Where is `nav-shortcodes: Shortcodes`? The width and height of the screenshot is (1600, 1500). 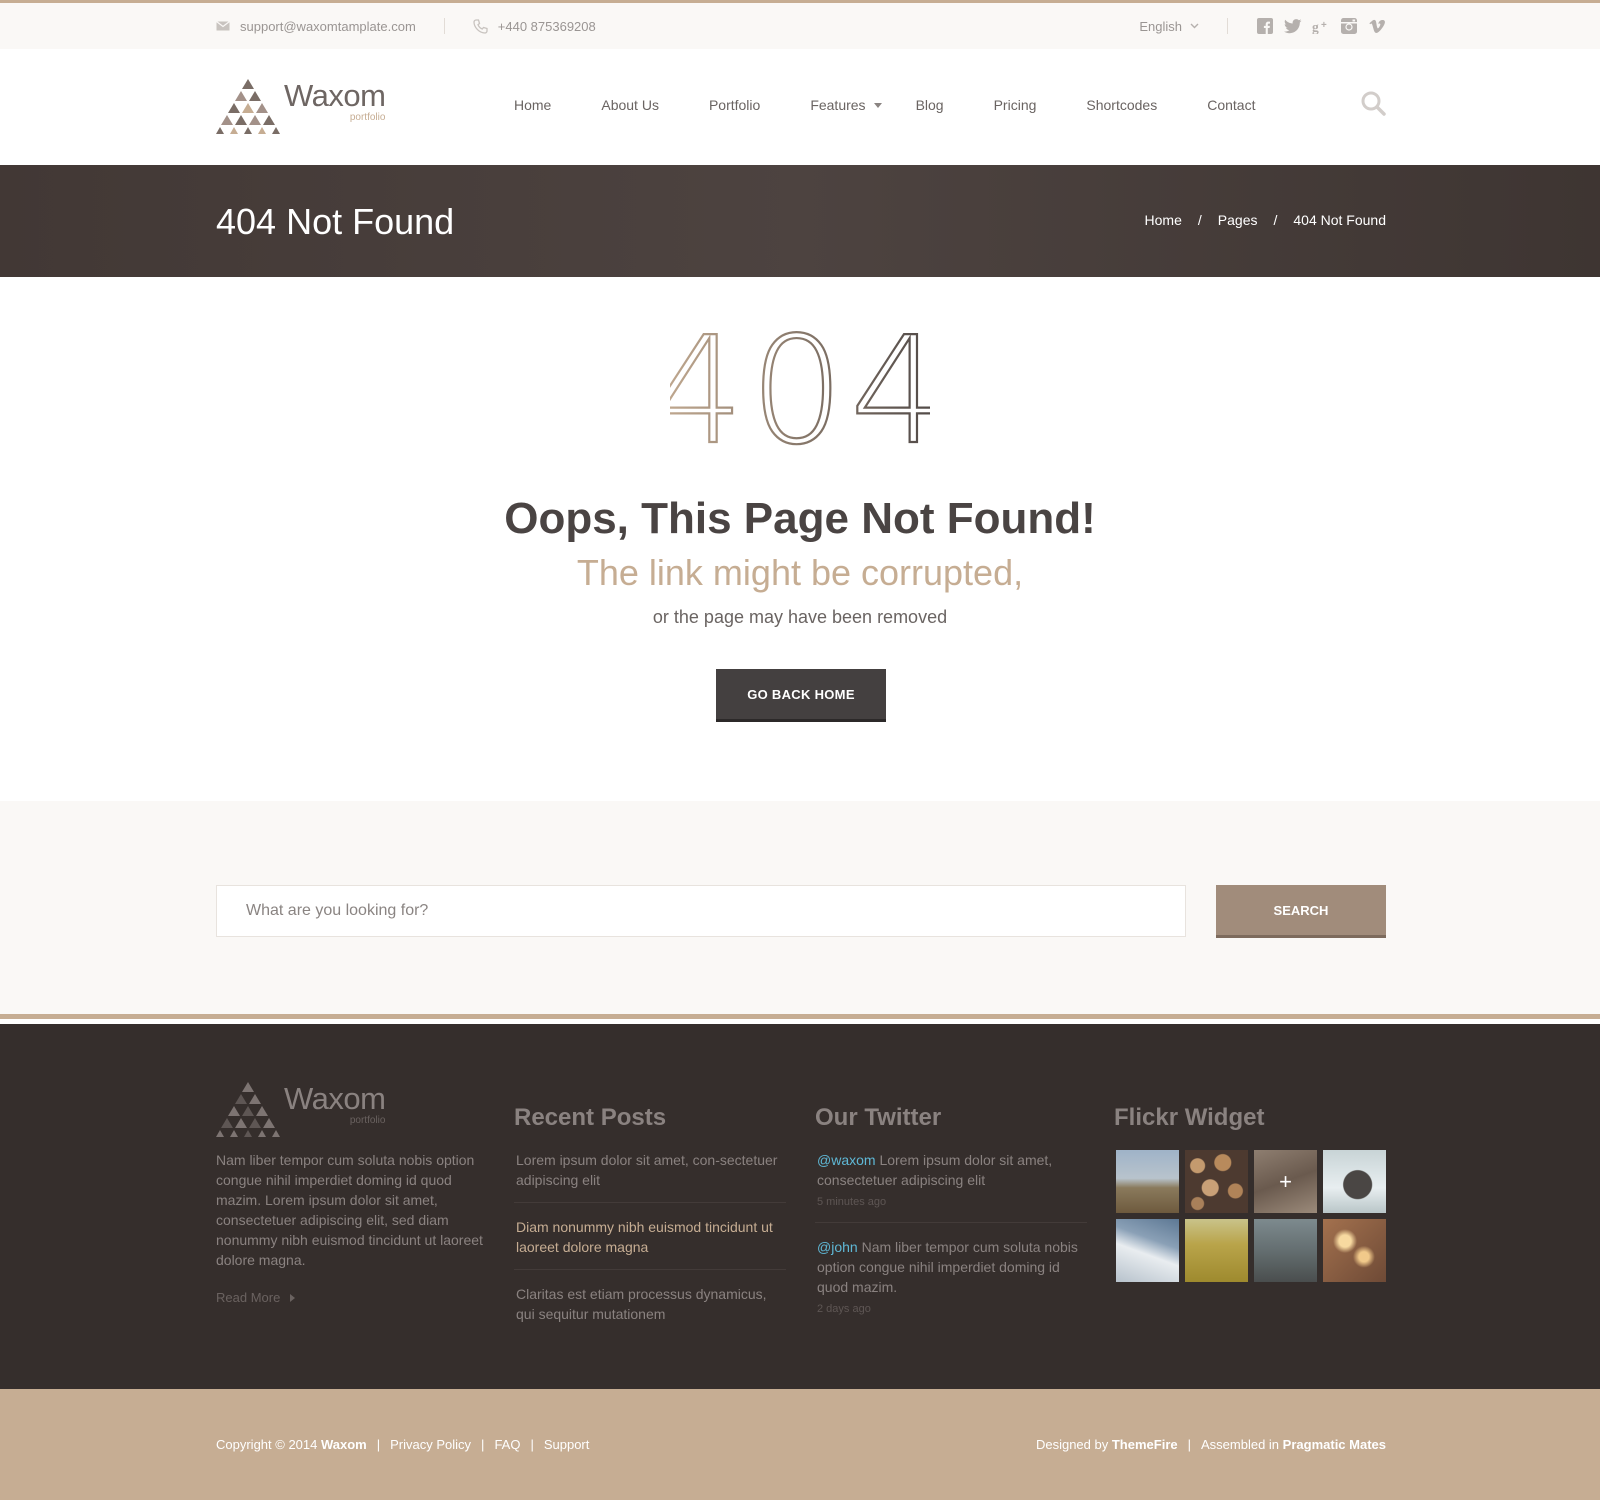 nav-shortcodes: Shortcodes is located at coordinates (1121, 105).